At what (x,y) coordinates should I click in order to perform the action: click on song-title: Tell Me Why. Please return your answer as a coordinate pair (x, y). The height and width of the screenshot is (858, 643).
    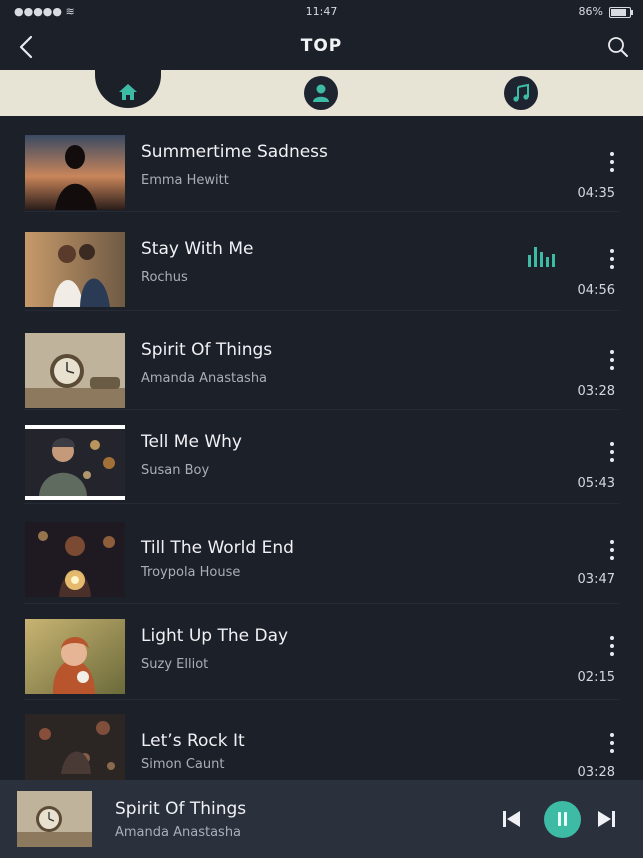
    Looking at the image, I should click on (191, 442).